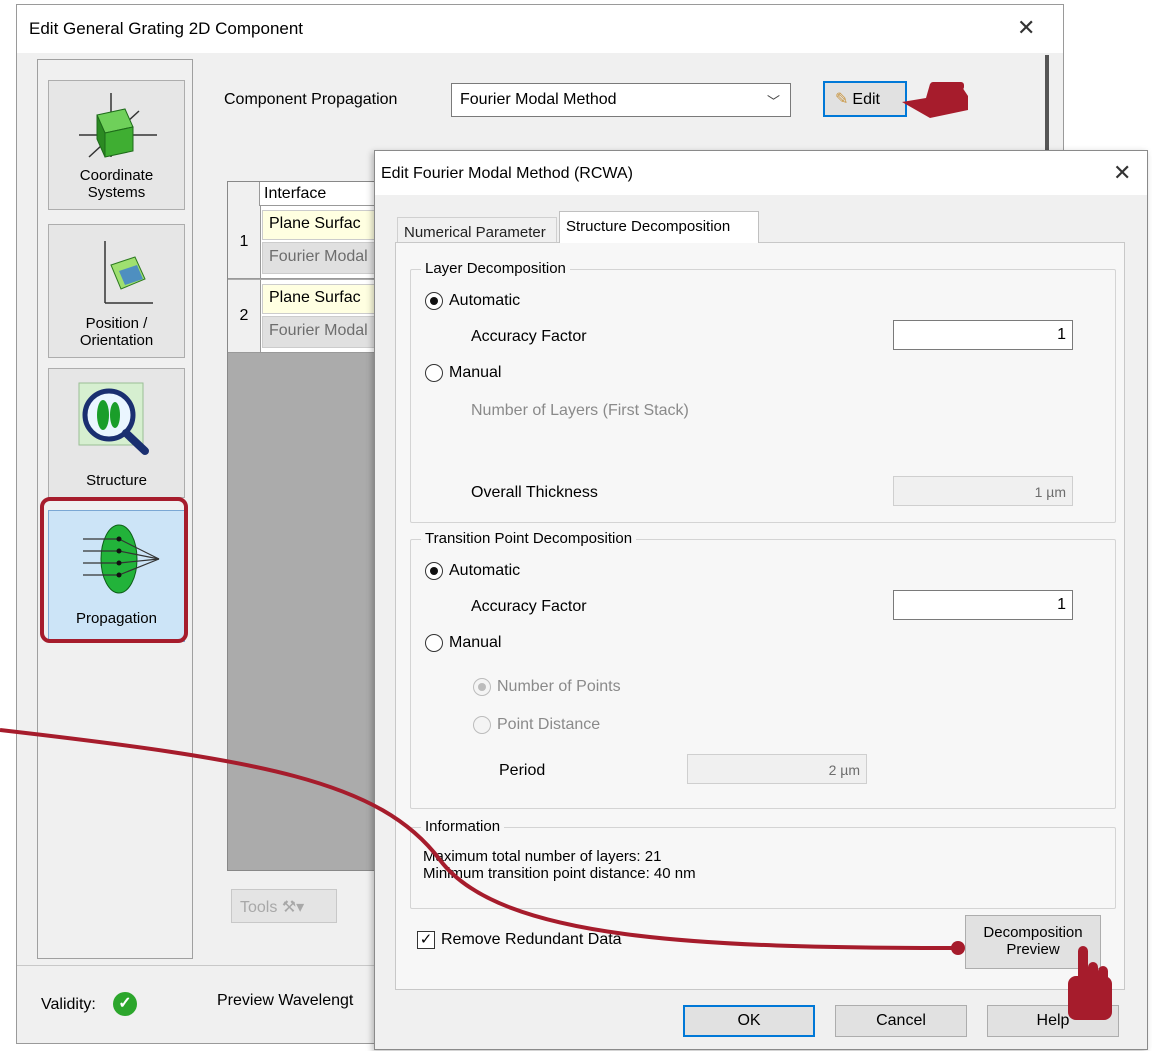  I want to click on tools-button: Tools ⚒▾, so click(284, 906).